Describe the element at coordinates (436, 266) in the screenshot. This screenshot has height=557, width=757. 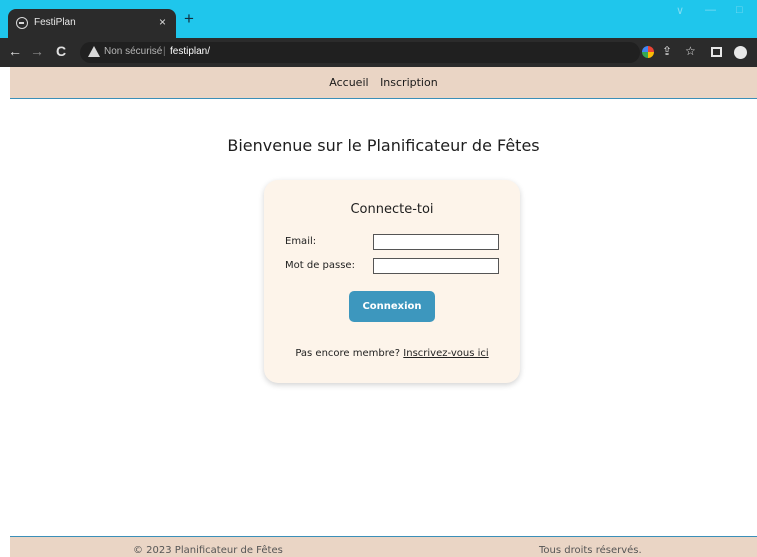
I see `password-input` at that location.